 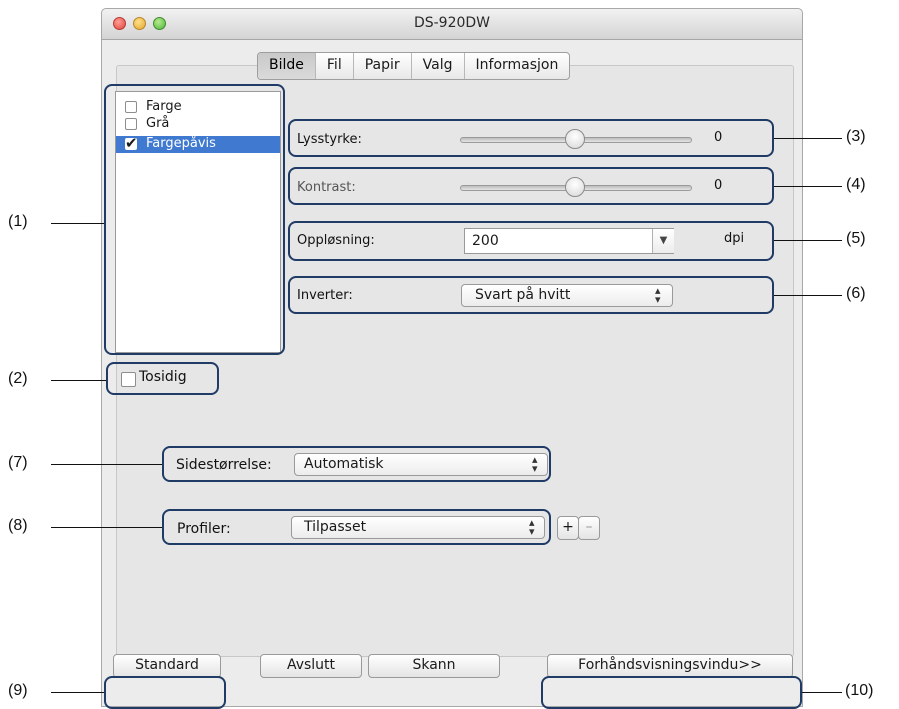 I want to click on annotation-9: (9), so click(x=18, y=690).